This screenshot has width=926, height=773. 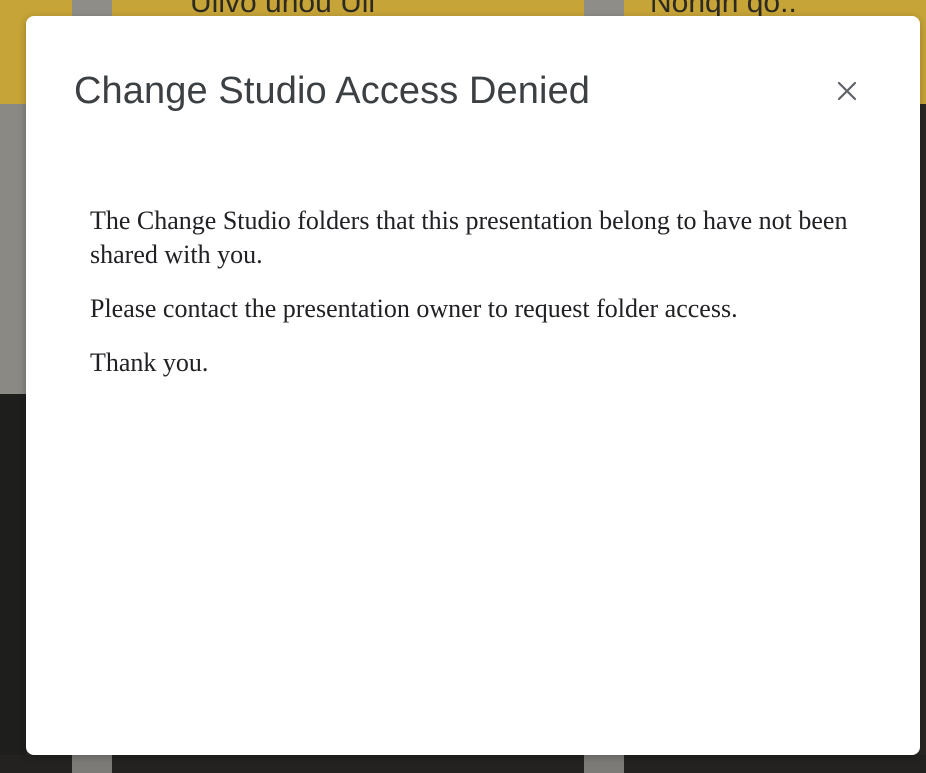 What do you see at coordinates (332, 91) in the screenshot?
I see `dialog-title: Change Studio Access Denied` at bounding box center [332, 91].